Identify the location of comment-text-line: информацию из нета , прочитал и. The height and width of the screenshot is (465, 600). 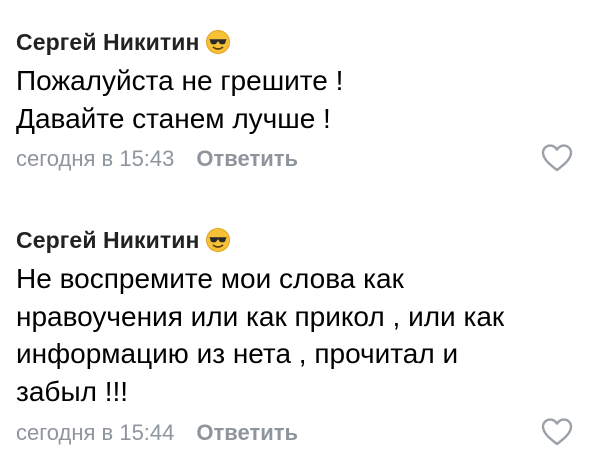
(237, 353).